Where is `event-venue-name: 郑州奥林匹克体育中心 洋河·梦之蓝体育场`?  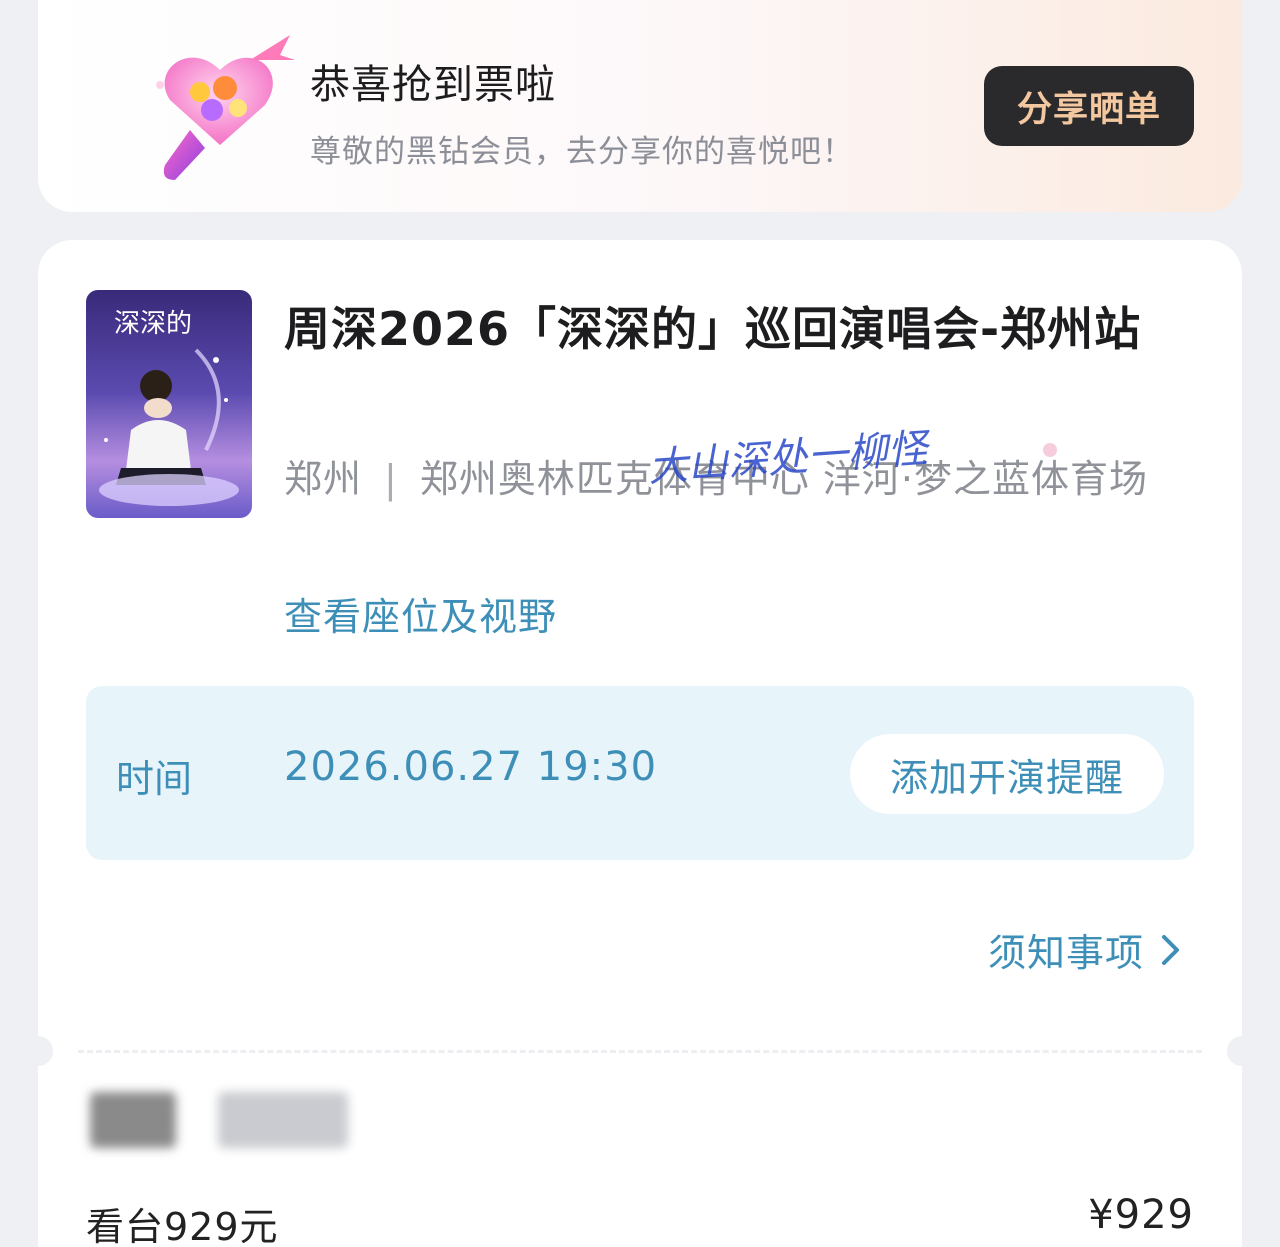
event-venue-name: 郑州奥林匹克体育中心 洋河·梦之蓝体育场 is located at coordinates (783, 479).